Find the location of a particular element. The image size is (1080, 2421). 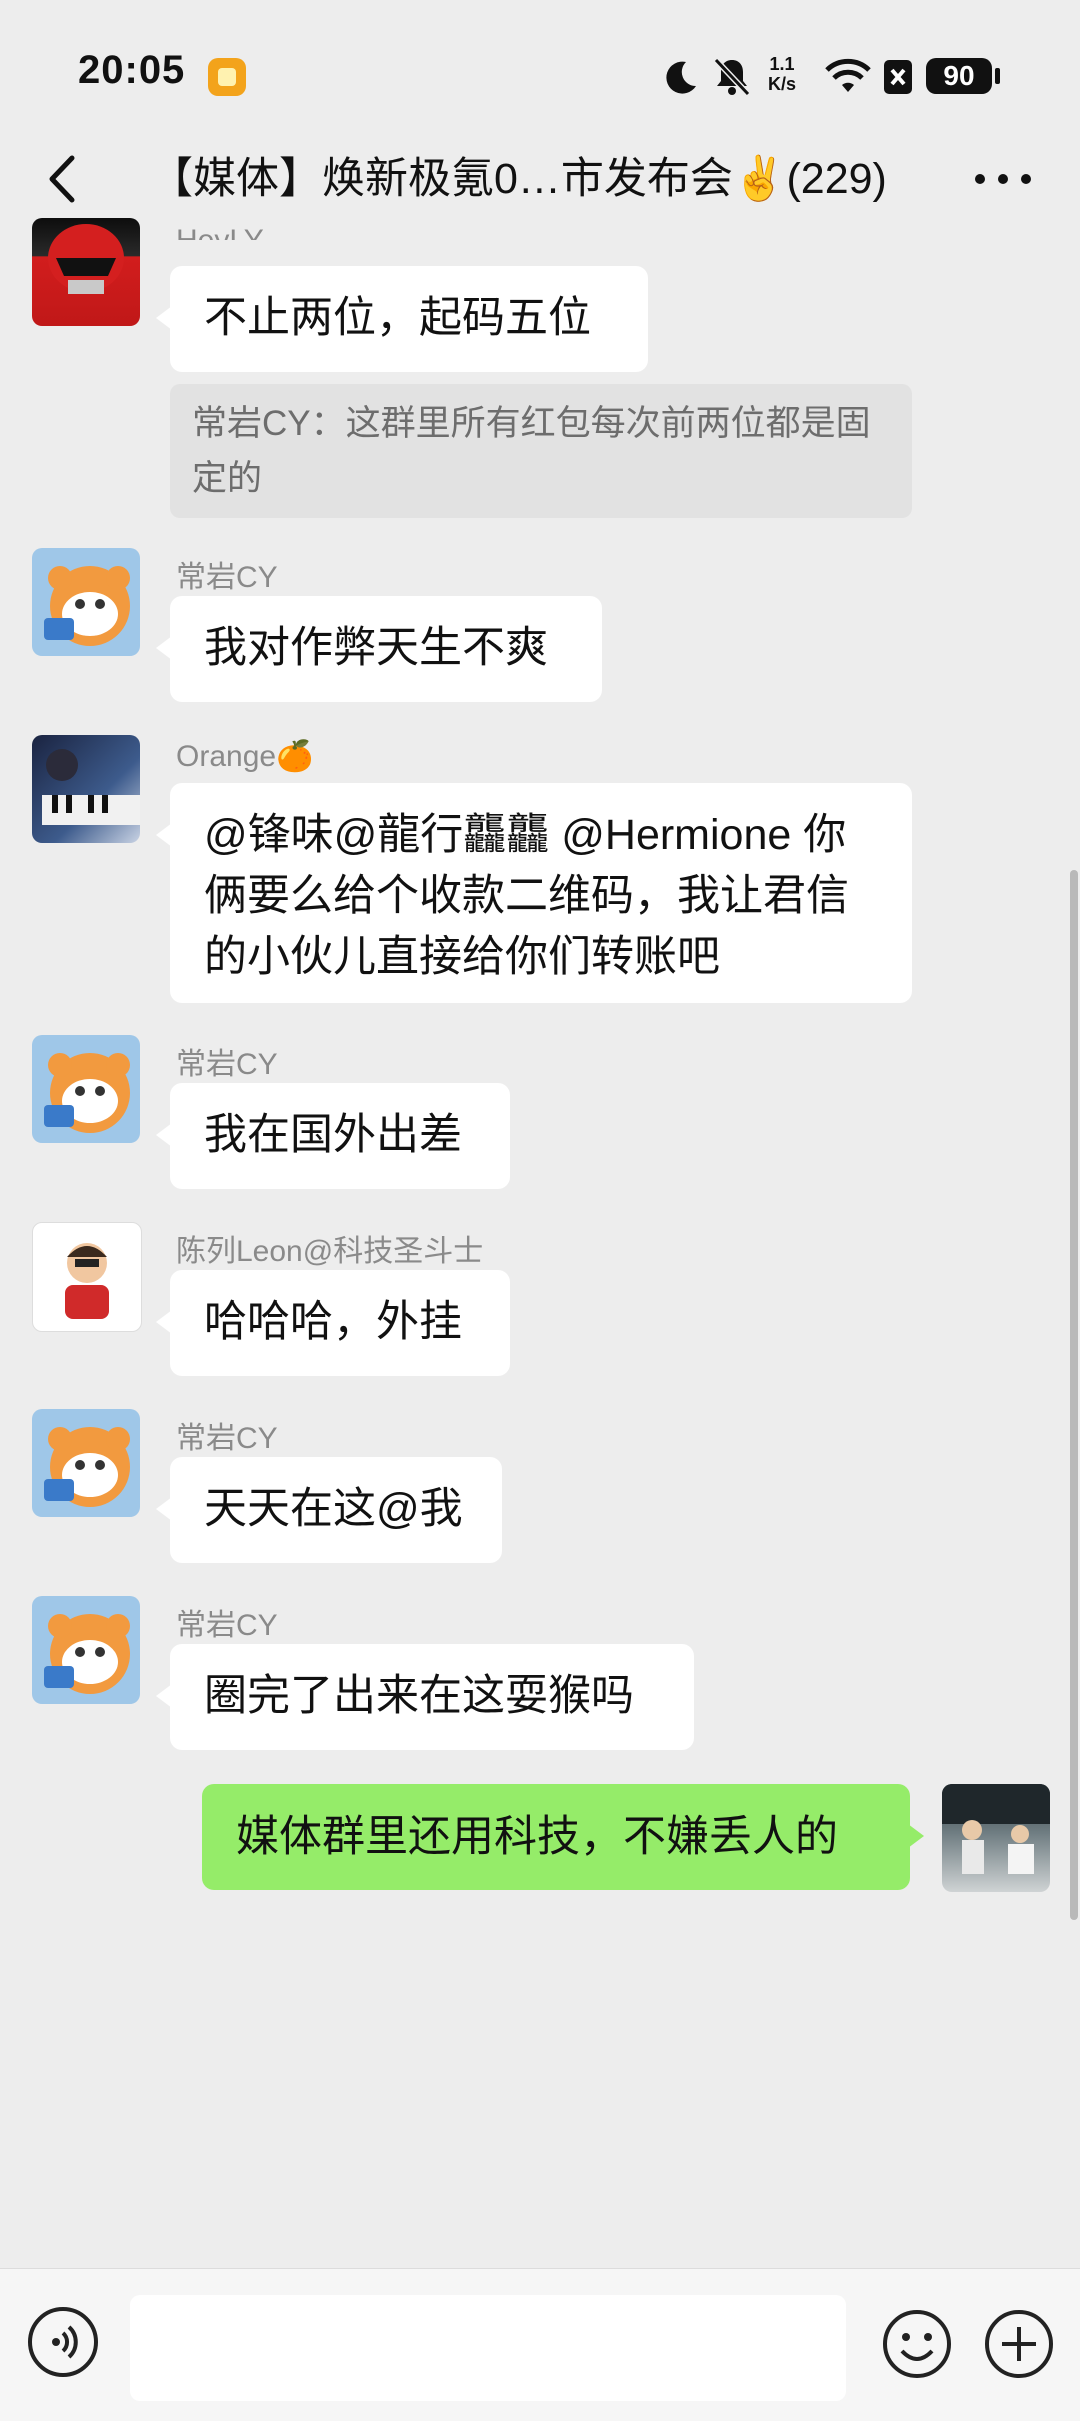

plus-icon is located at coordinates (1019, 2344).